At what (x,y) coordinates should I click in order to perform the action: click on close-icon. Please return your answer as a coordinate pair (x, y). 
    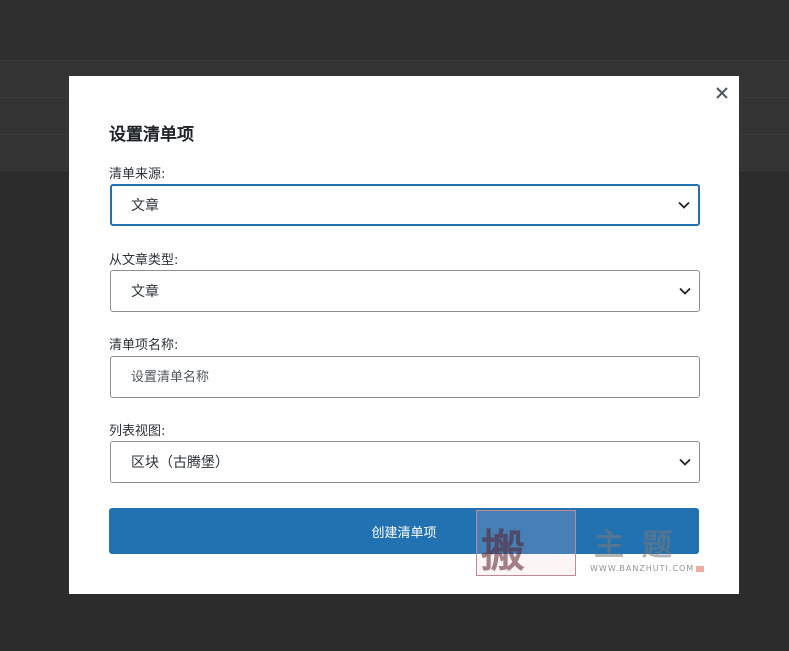
    Looking at the image, I should click on (722, 93).